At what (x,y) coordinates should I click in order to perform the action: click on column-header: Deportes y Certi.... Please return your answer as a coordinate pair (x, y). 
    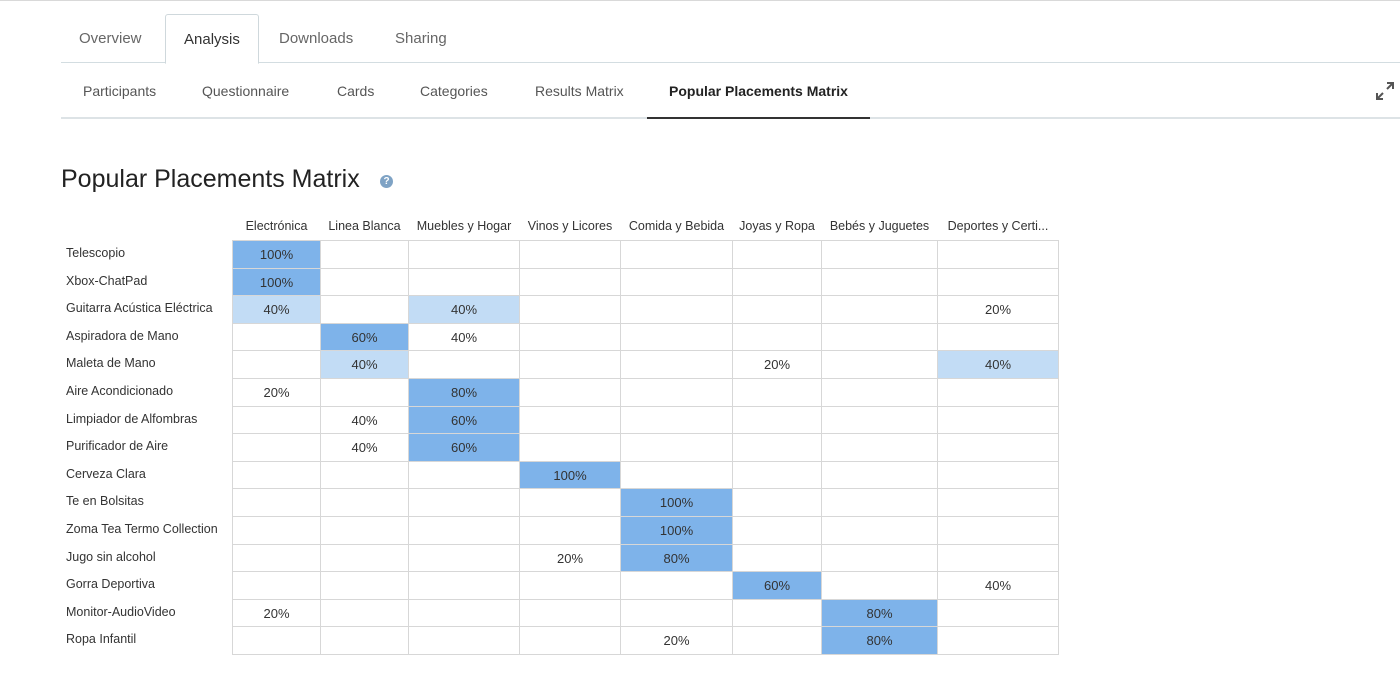
    Looking at the image, I should click on (998, 226).